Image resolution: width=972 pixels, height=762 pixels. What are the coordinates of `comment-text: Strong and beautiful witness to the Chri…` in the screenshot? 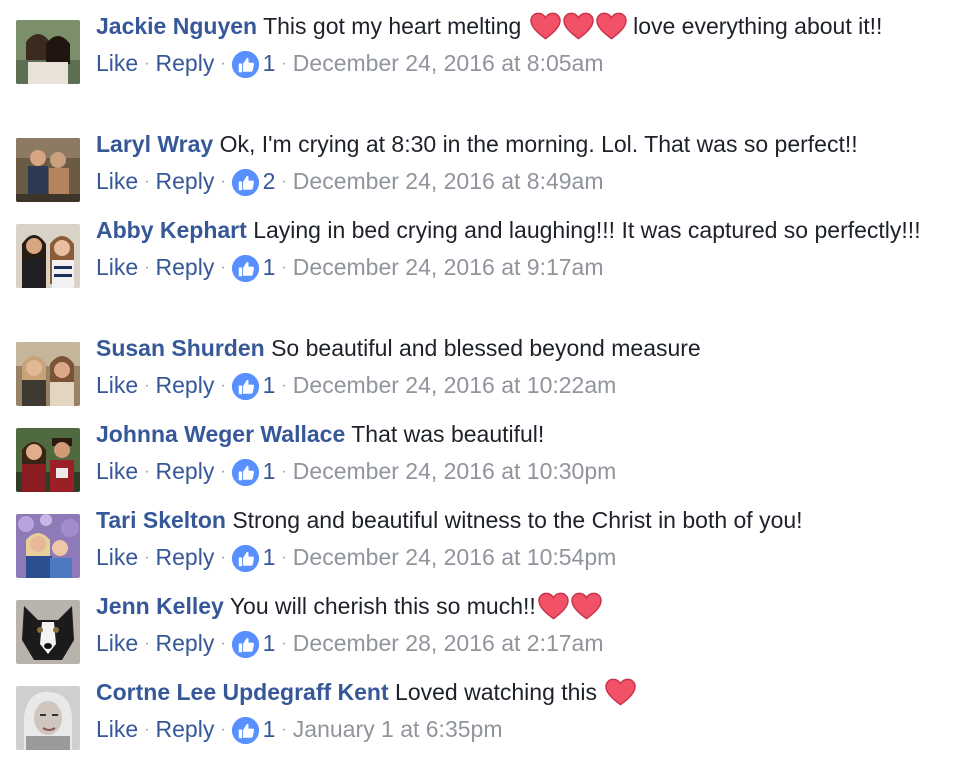 It's located at (517, 520).